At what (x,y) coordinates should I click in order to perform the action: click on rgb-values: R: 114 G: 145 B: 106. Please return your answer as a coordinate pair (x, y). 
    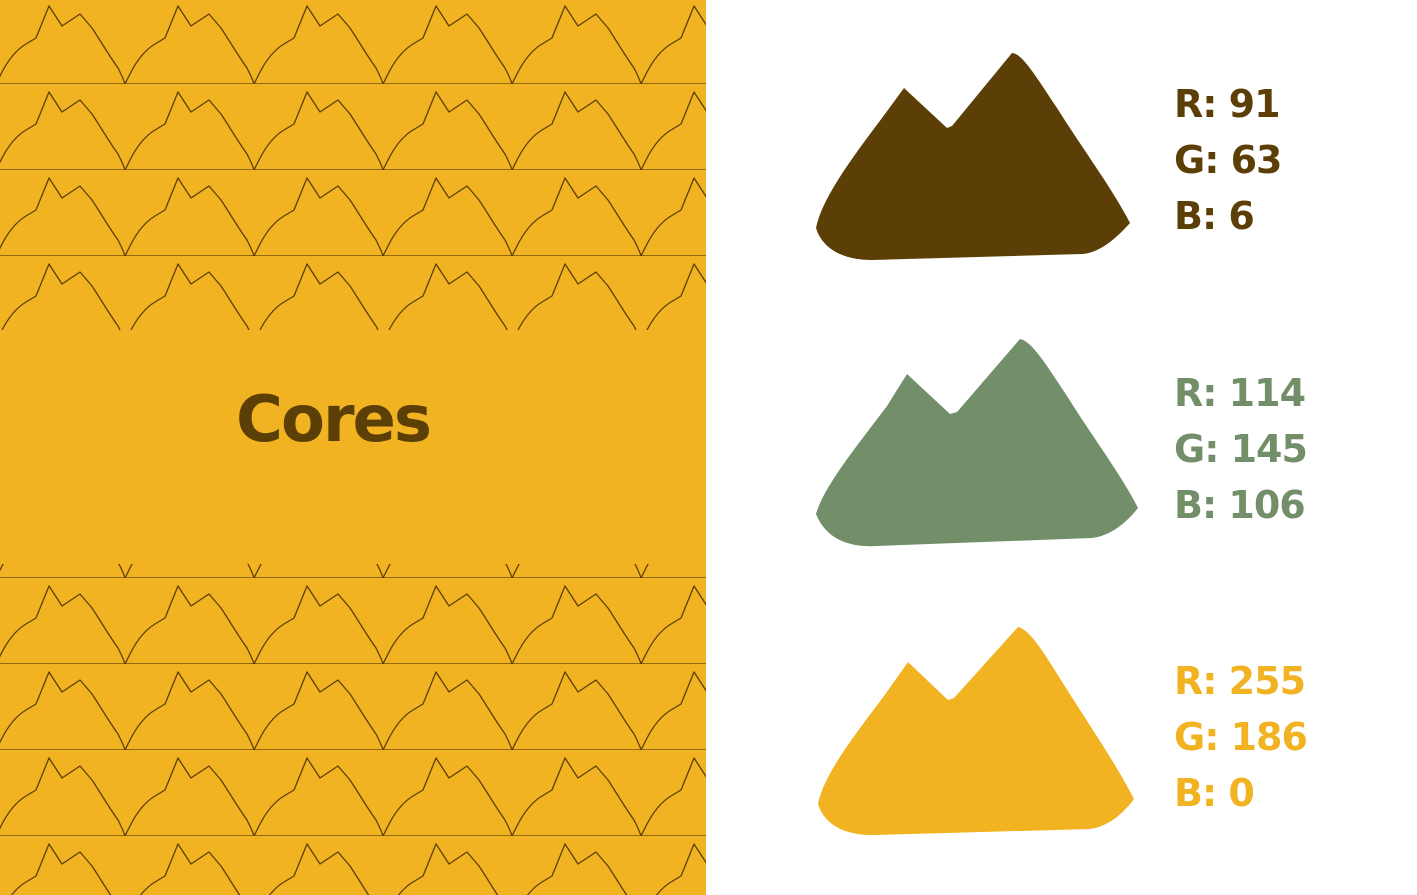
    Looking at the image, I should click on (1241, 449).